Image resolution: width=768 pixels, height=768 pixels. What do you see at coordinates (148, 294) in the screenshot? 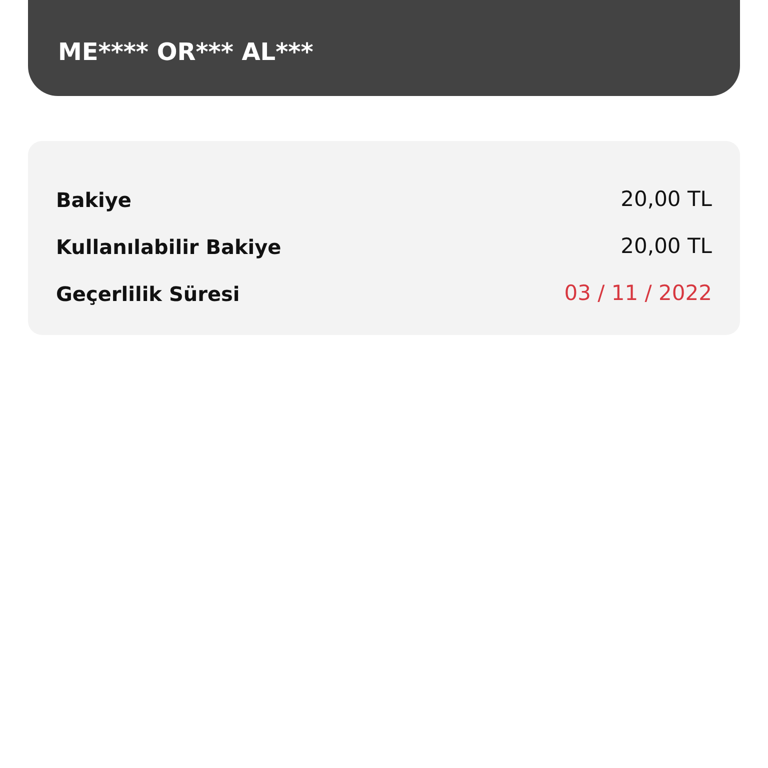
I see `detail-label: Geçerlilik Süresi` at bounding box center [148, 294].